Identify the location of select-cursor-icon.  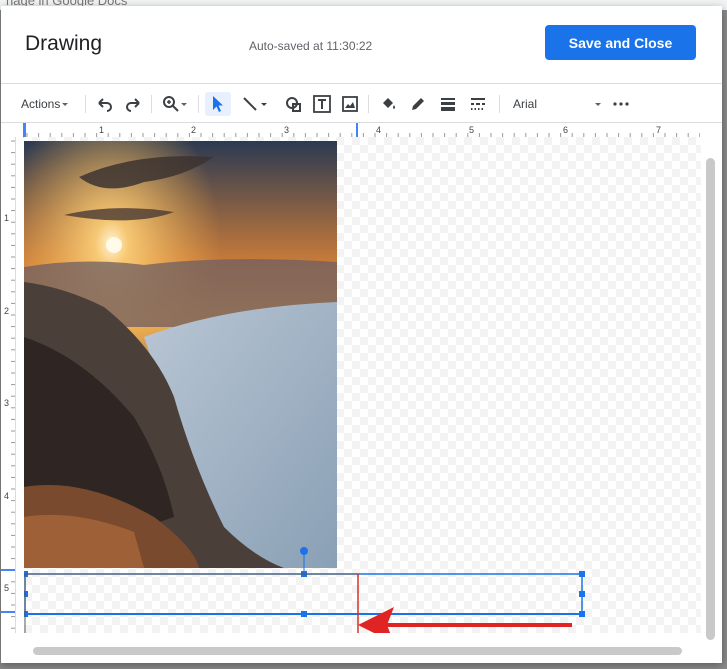
(218, 104).